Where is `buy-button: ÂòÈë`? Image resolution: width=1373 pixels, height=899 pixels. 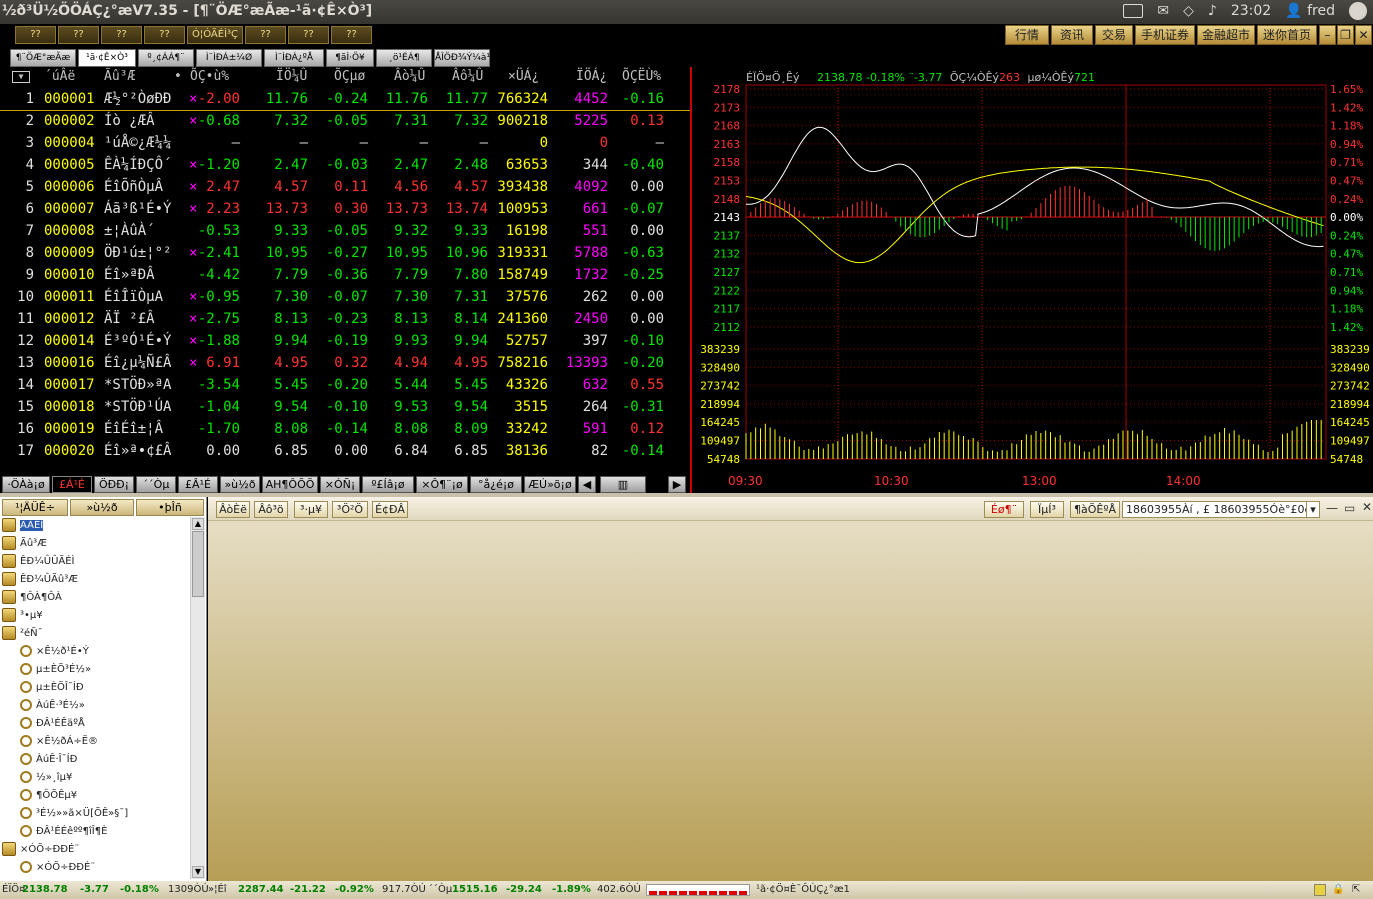
buy-button: ÂòÈë is located at coordinates (233, 509).